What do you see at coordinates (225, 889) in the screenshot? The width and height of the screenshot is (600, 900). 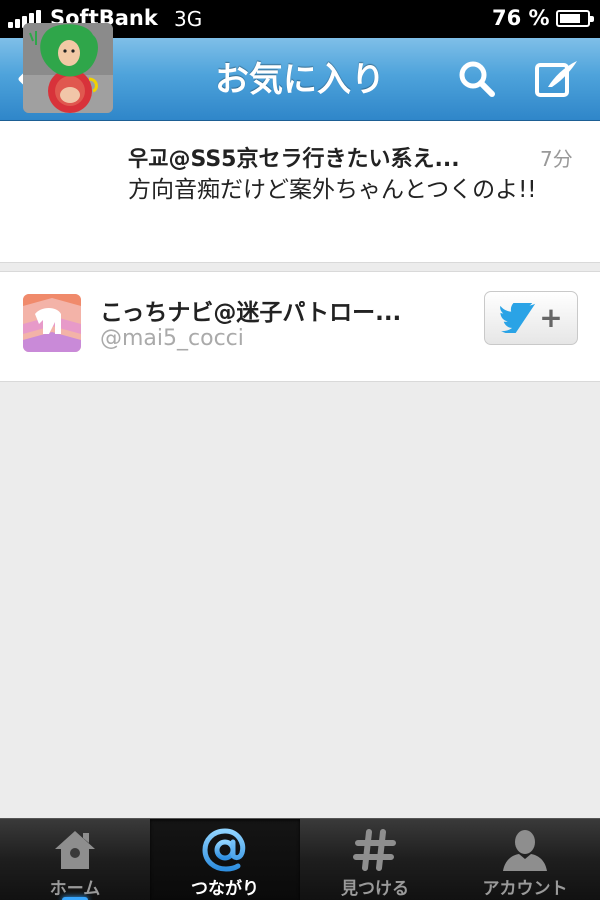 I see `tab-label-connect: つながり` at bounding box center [225, 889].